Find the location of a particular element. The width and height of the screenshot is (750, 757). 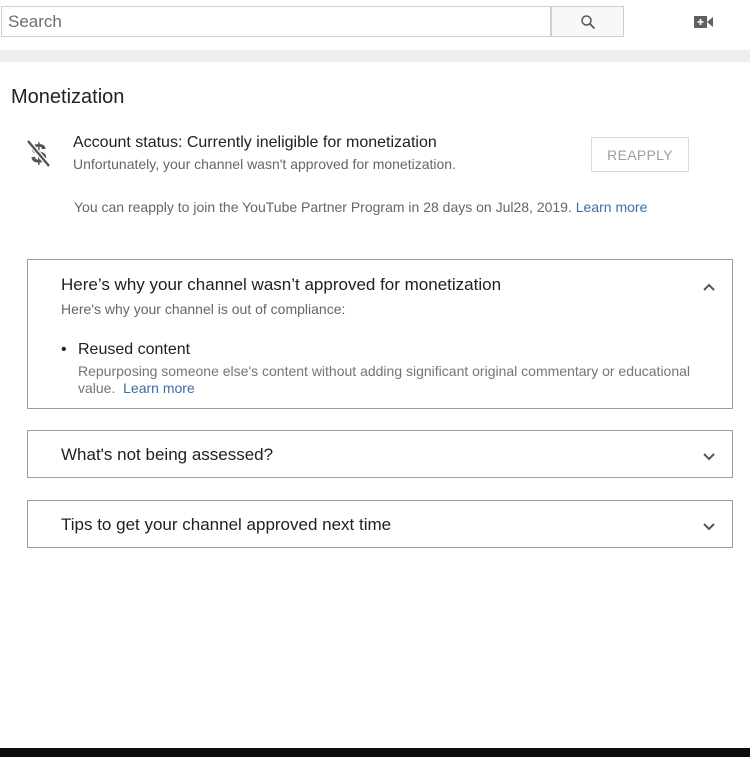

search-button is located at coordinates (587, 21).